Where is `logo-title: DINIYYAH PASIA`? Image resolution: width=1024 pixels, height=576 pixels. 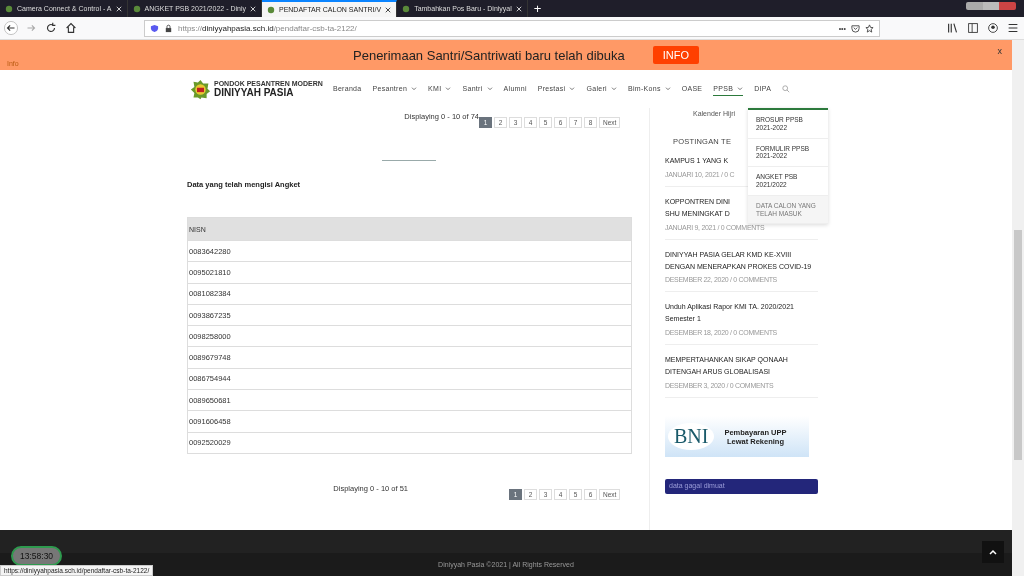 logo-title: DINIYYAH PASIA is located at coordinates (254, 92).